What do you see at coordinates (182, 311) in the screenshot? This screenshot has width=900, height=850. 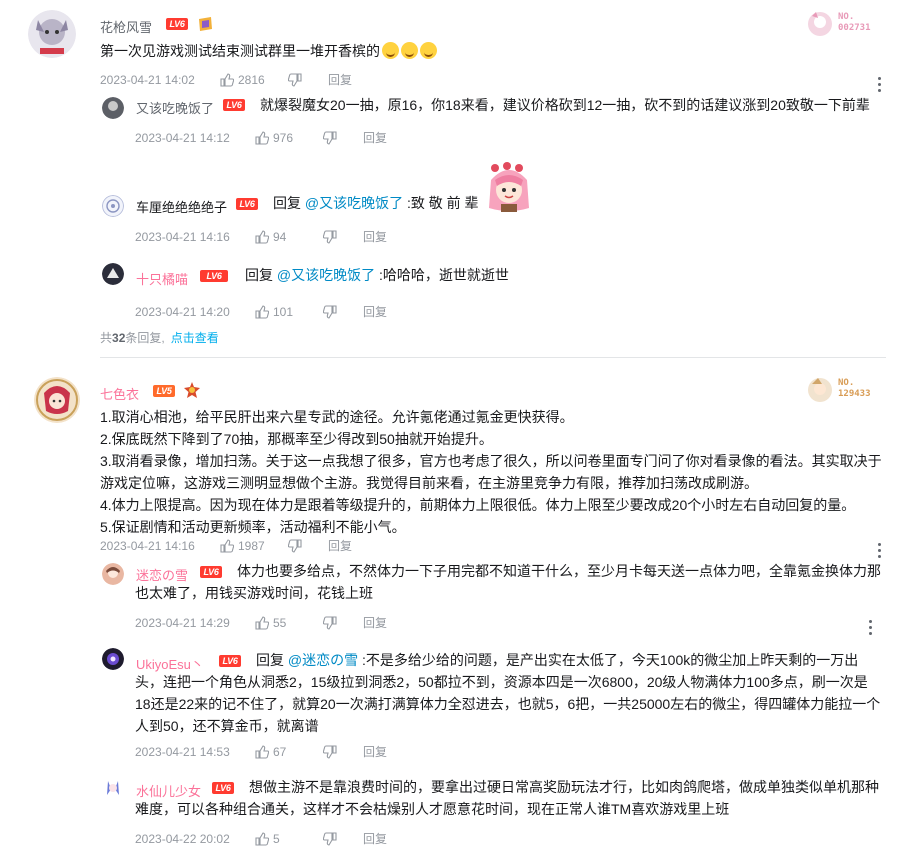 I see `reply-date: 2023-04-21 14:20` at bounding box center [182, 311].